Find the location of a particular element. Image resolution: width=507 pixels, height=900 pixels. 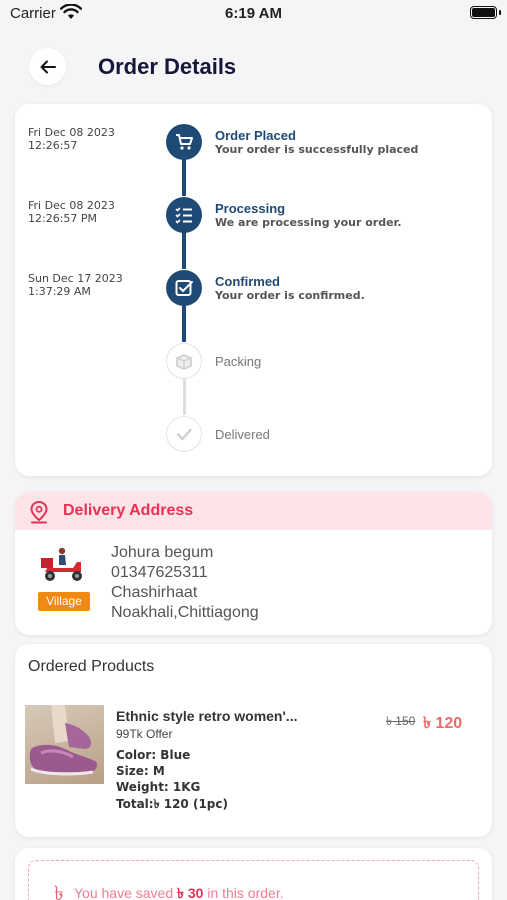

shoe-image is located at coordinates (63, 740).